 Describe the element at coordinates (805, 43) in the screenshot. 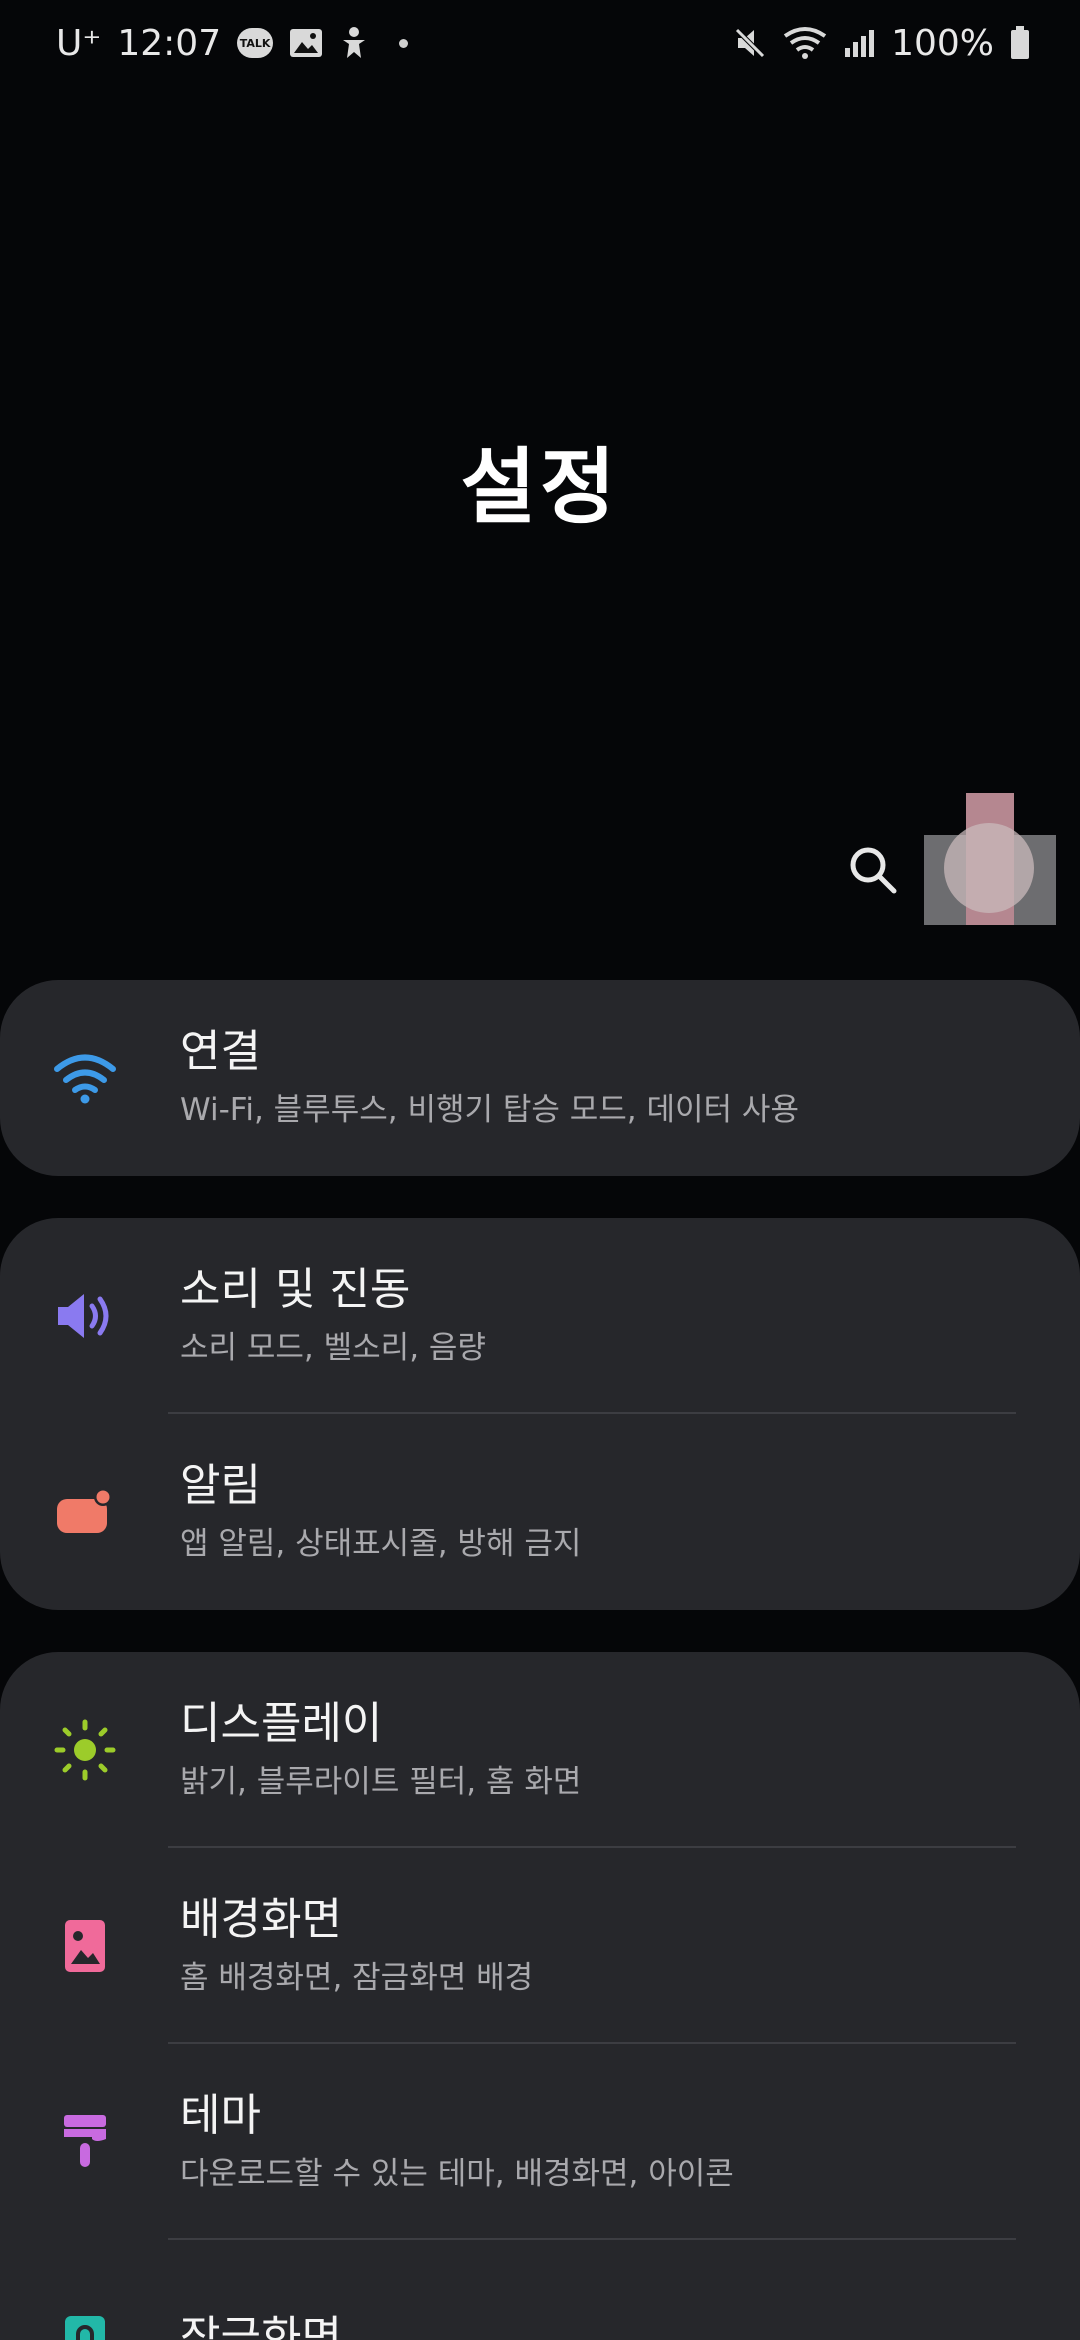

I see `wifi-status-icon` at that location.